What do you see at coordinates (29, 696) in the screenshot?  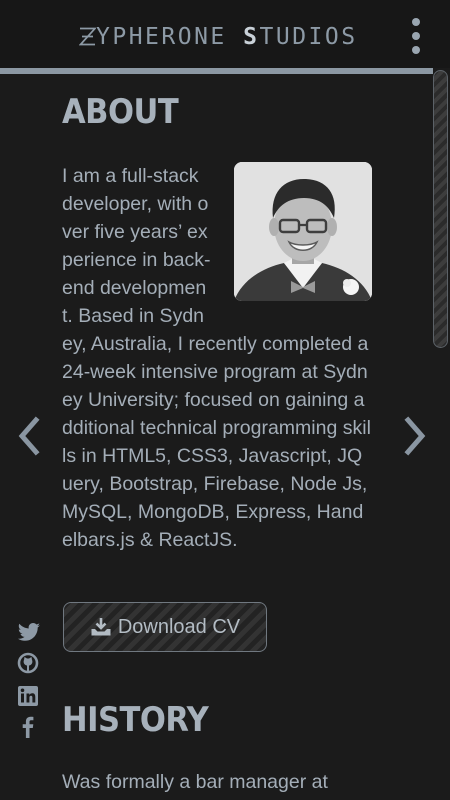 I see `linkedin-icon` at bounding box center [29, 696].